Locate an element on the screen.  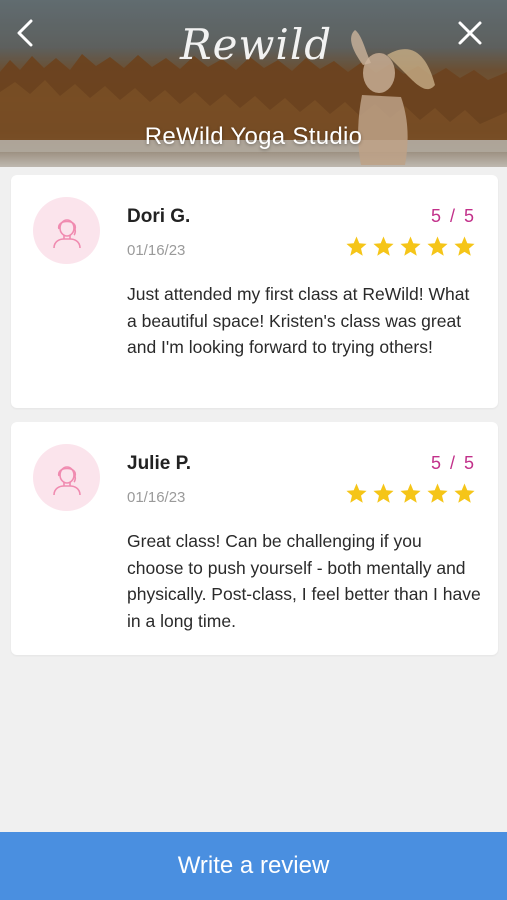
reviewer-name: Julie P. is located at coordinates (159, 463).